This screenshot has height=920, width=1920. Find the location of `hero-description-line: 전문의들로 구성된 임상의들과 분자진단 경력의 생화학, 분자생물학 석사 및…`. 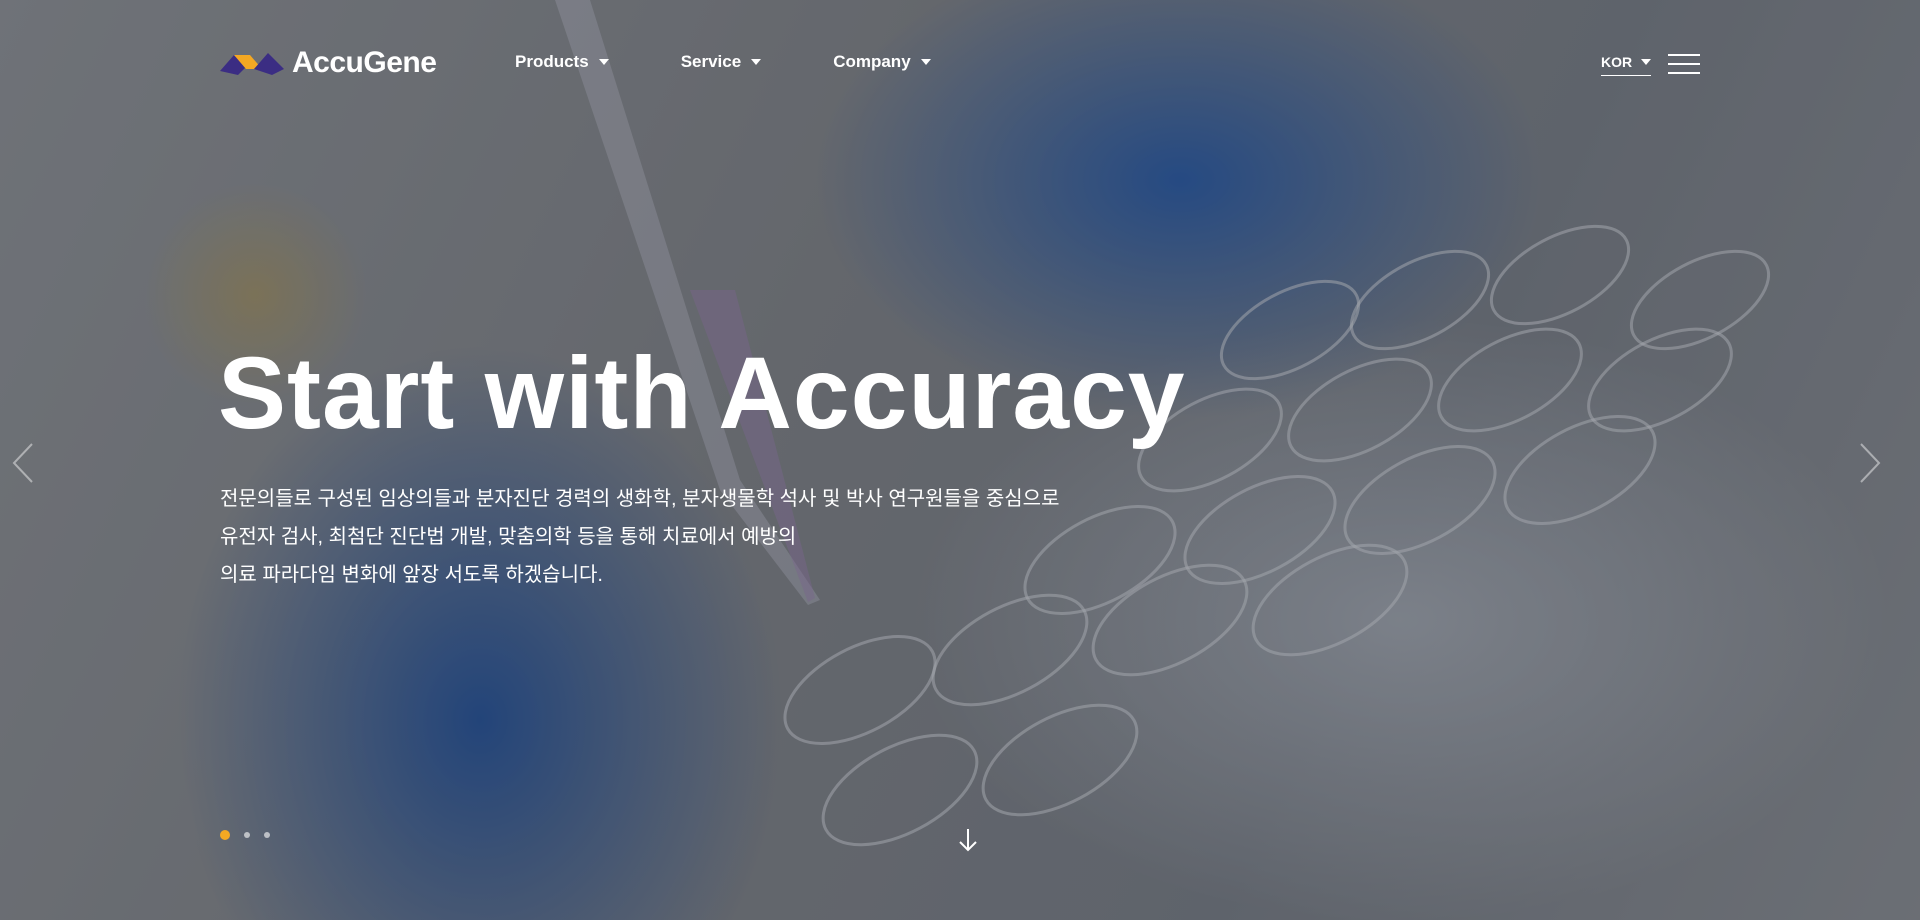

hero-description-line: 전문의들로 구성된 임상의들과 분자진단 경력의 생화학, 분자생물학 석사 및… is located at coordinates (640, 499).